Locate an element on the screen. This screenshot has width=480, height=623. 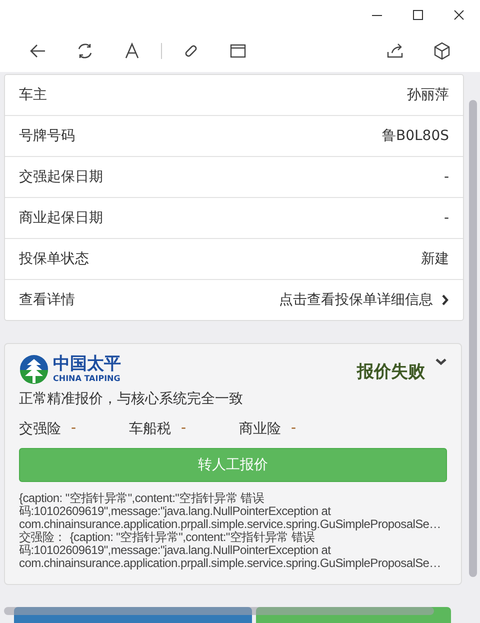
logo-subtitle: CHINA TAIPING is located at coordinates (87, 378).